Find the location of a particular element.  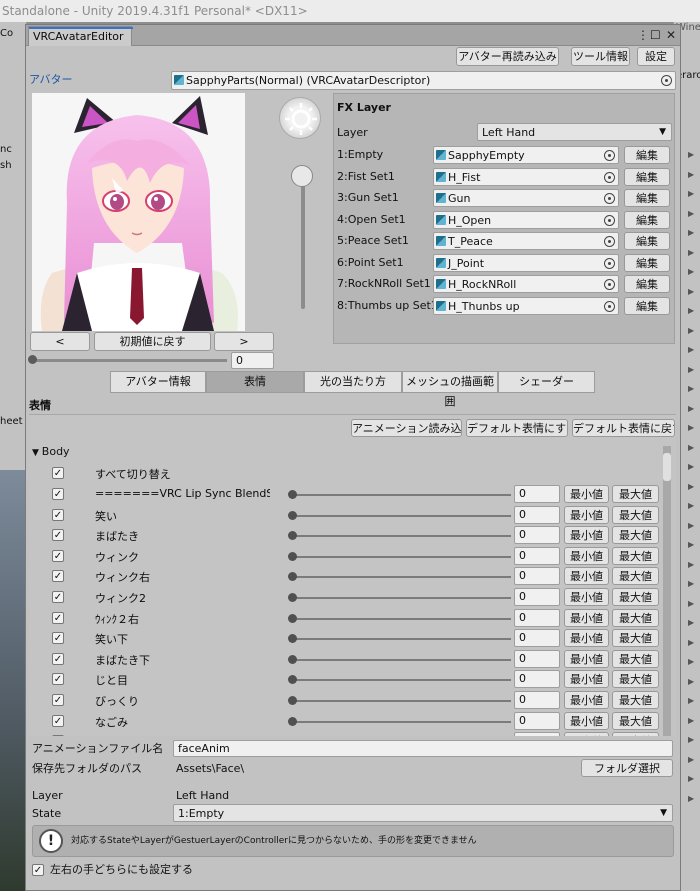

tool-info-button: ツール情報 is located at coordinates (600, 56).